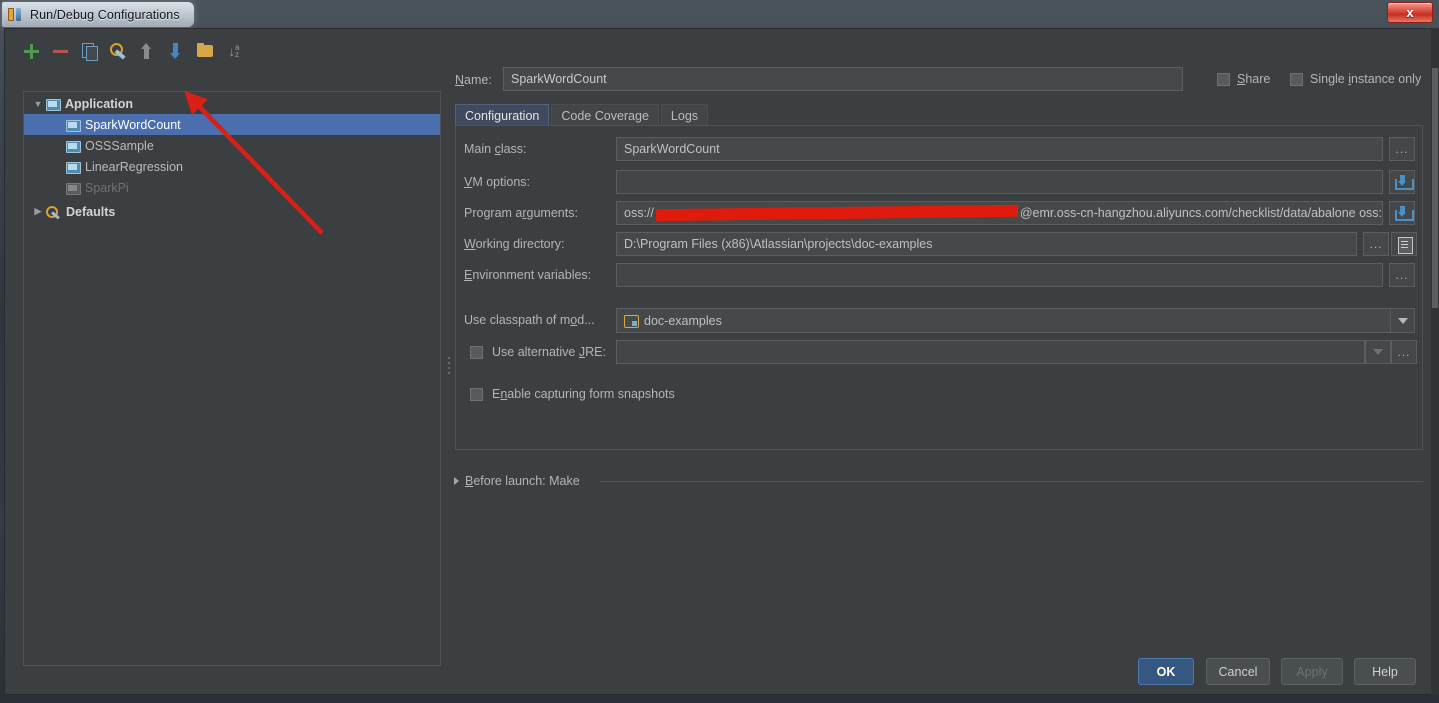 The height and width of the screenshot is (703, 1439). Describe the element at coordinates (91, 211) in the screenshot. I see `tree-node-label: Defaults` at that location.